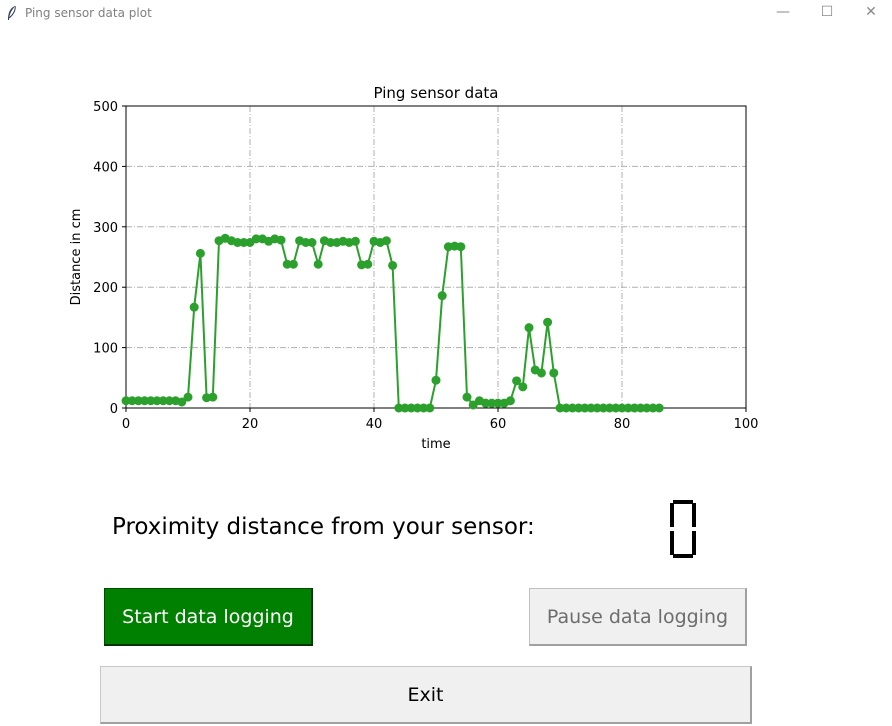 The height and width of the screenshot is (726, 892). What do you see at coordinates (76, 257) in the screenshot?
I see `y-axis-label: Distance in cm` at bounding box center [76, 257].